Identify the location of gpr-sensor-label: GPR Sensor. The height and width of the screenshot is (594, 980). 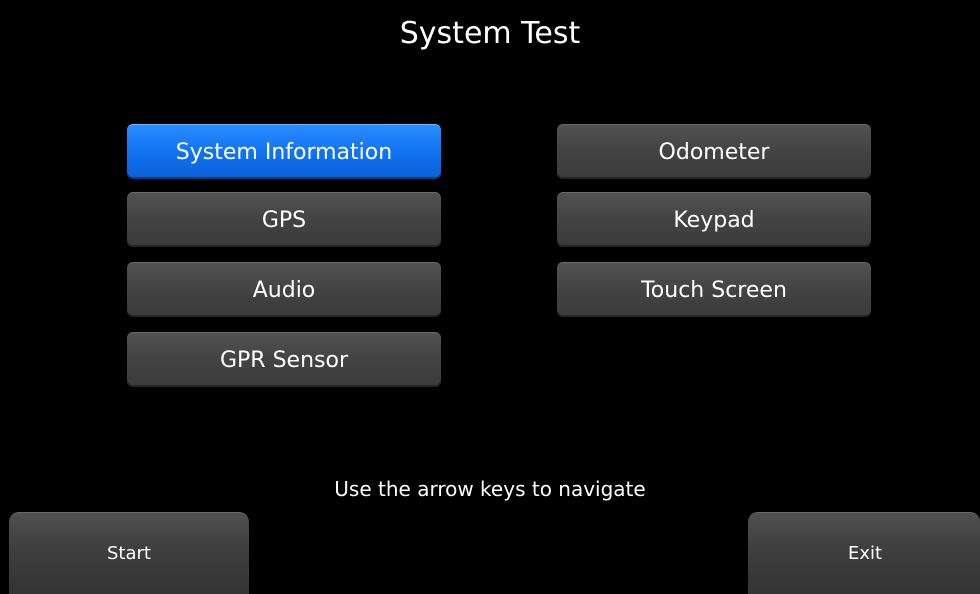
(283, 360).